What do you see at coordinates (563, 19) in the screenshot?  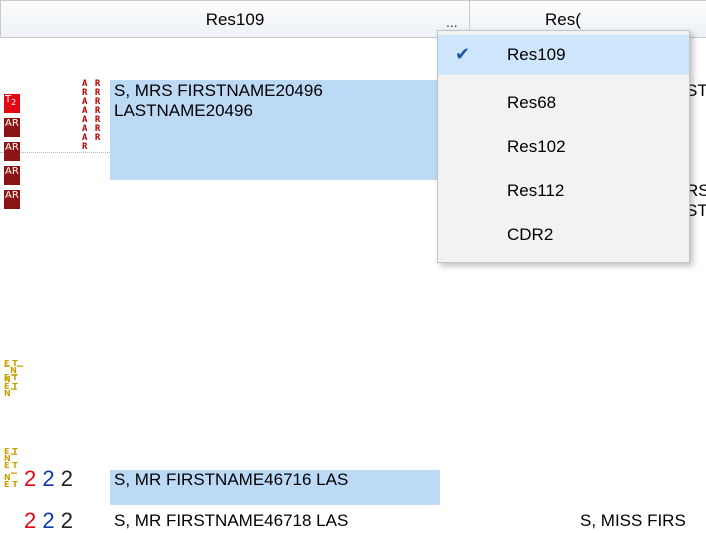 I see `column-title: Res(` at bounding box center [563, 19].